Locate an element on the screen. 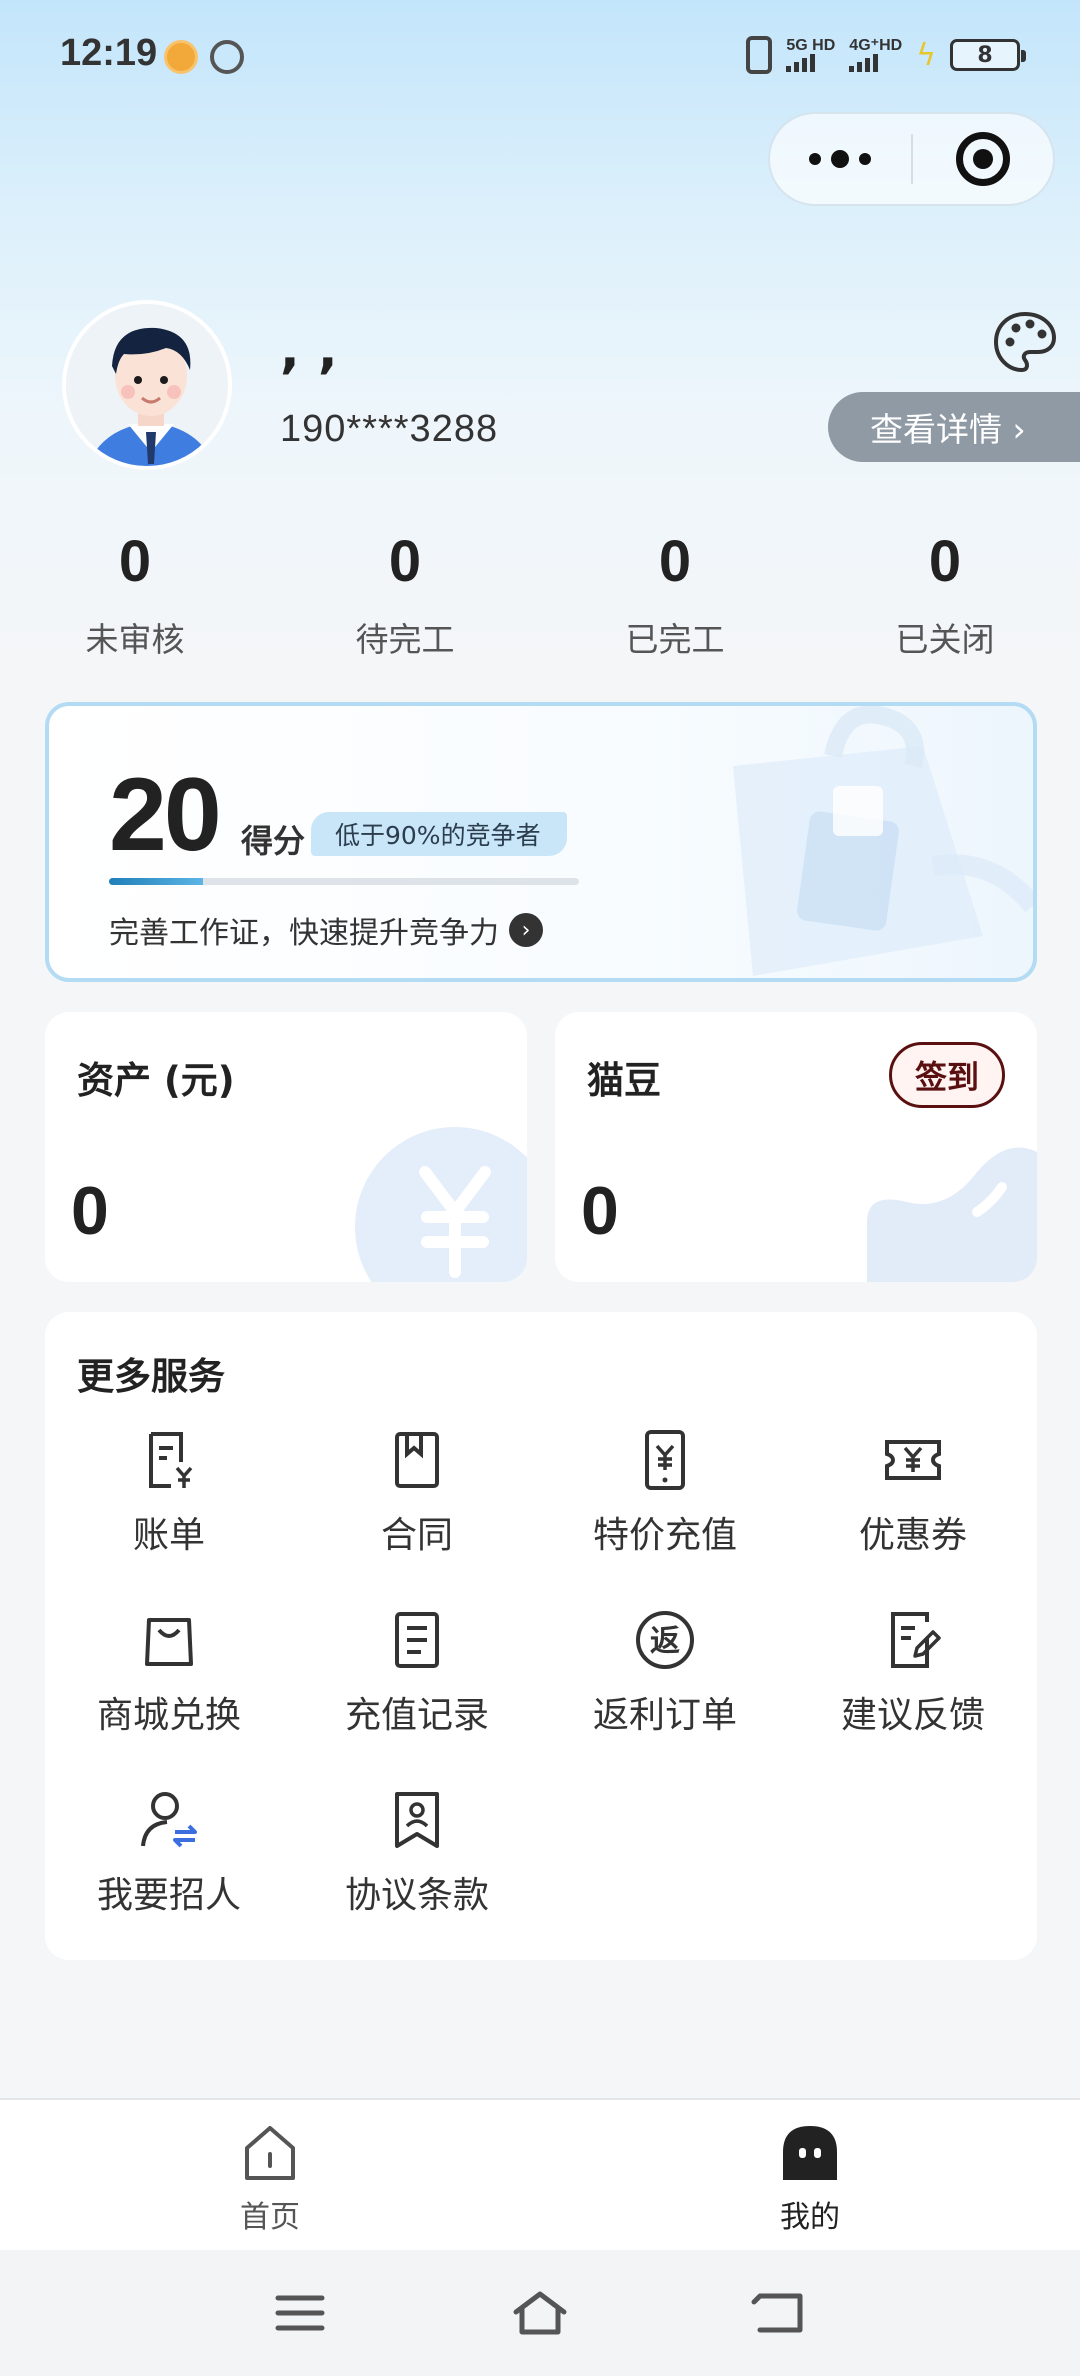 Image resolution: width=1080 pixels, height=2376 pixels. stat-label: 已完工 is located at coordinates (675, 639).